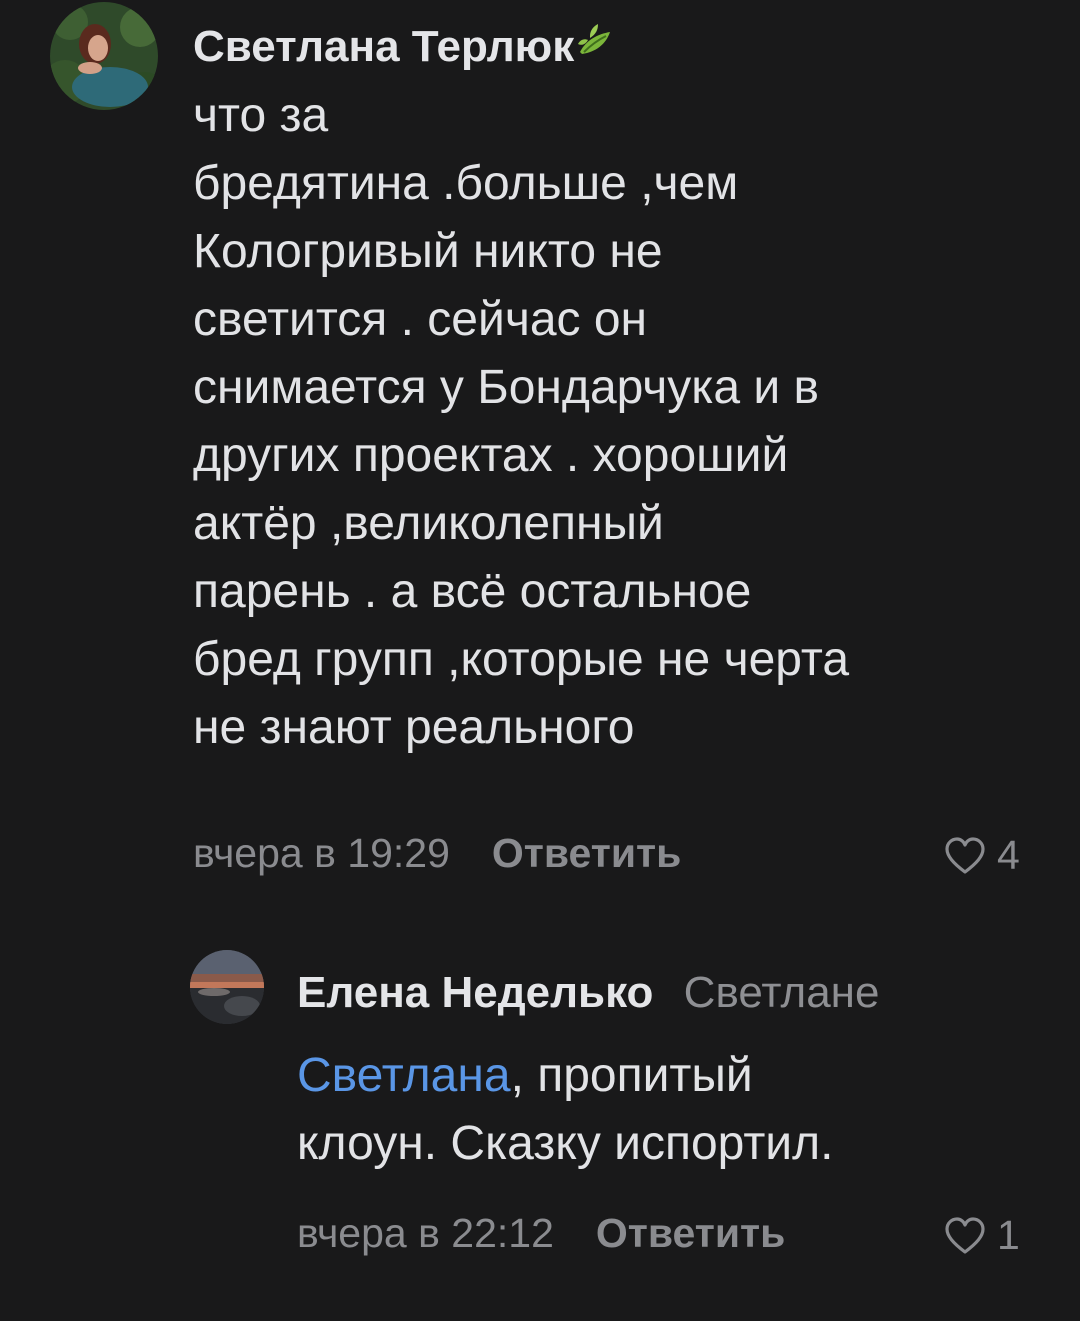  What do you see at coordinates (1008, 855) in the screenshot?
I see `like-count: 4` at bounding box center [1008, 855].